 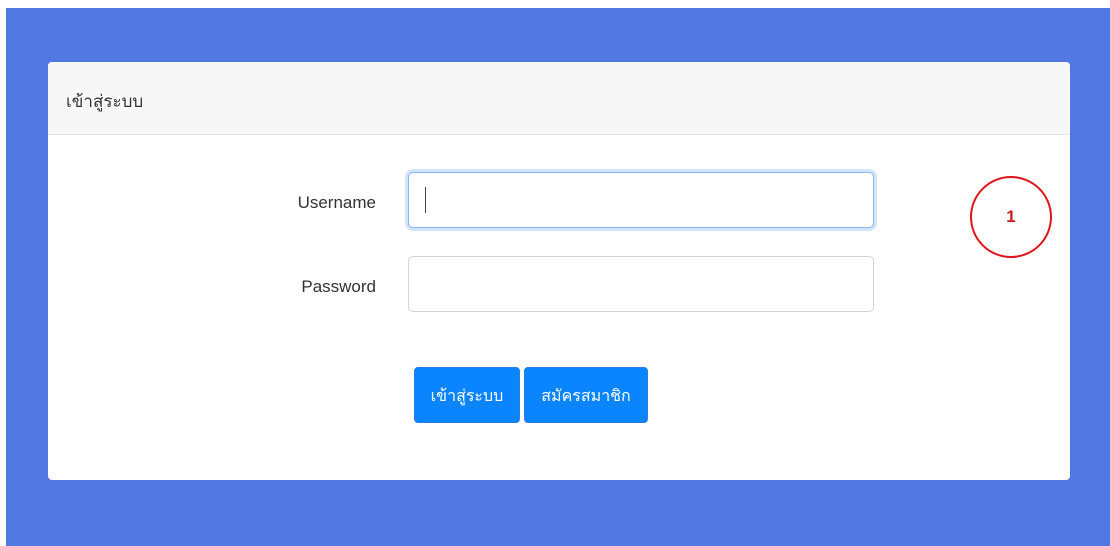 What do you see at coordinates (641, 200) in the screenshot?
I see `username-input` at bounding box center [641, 200].